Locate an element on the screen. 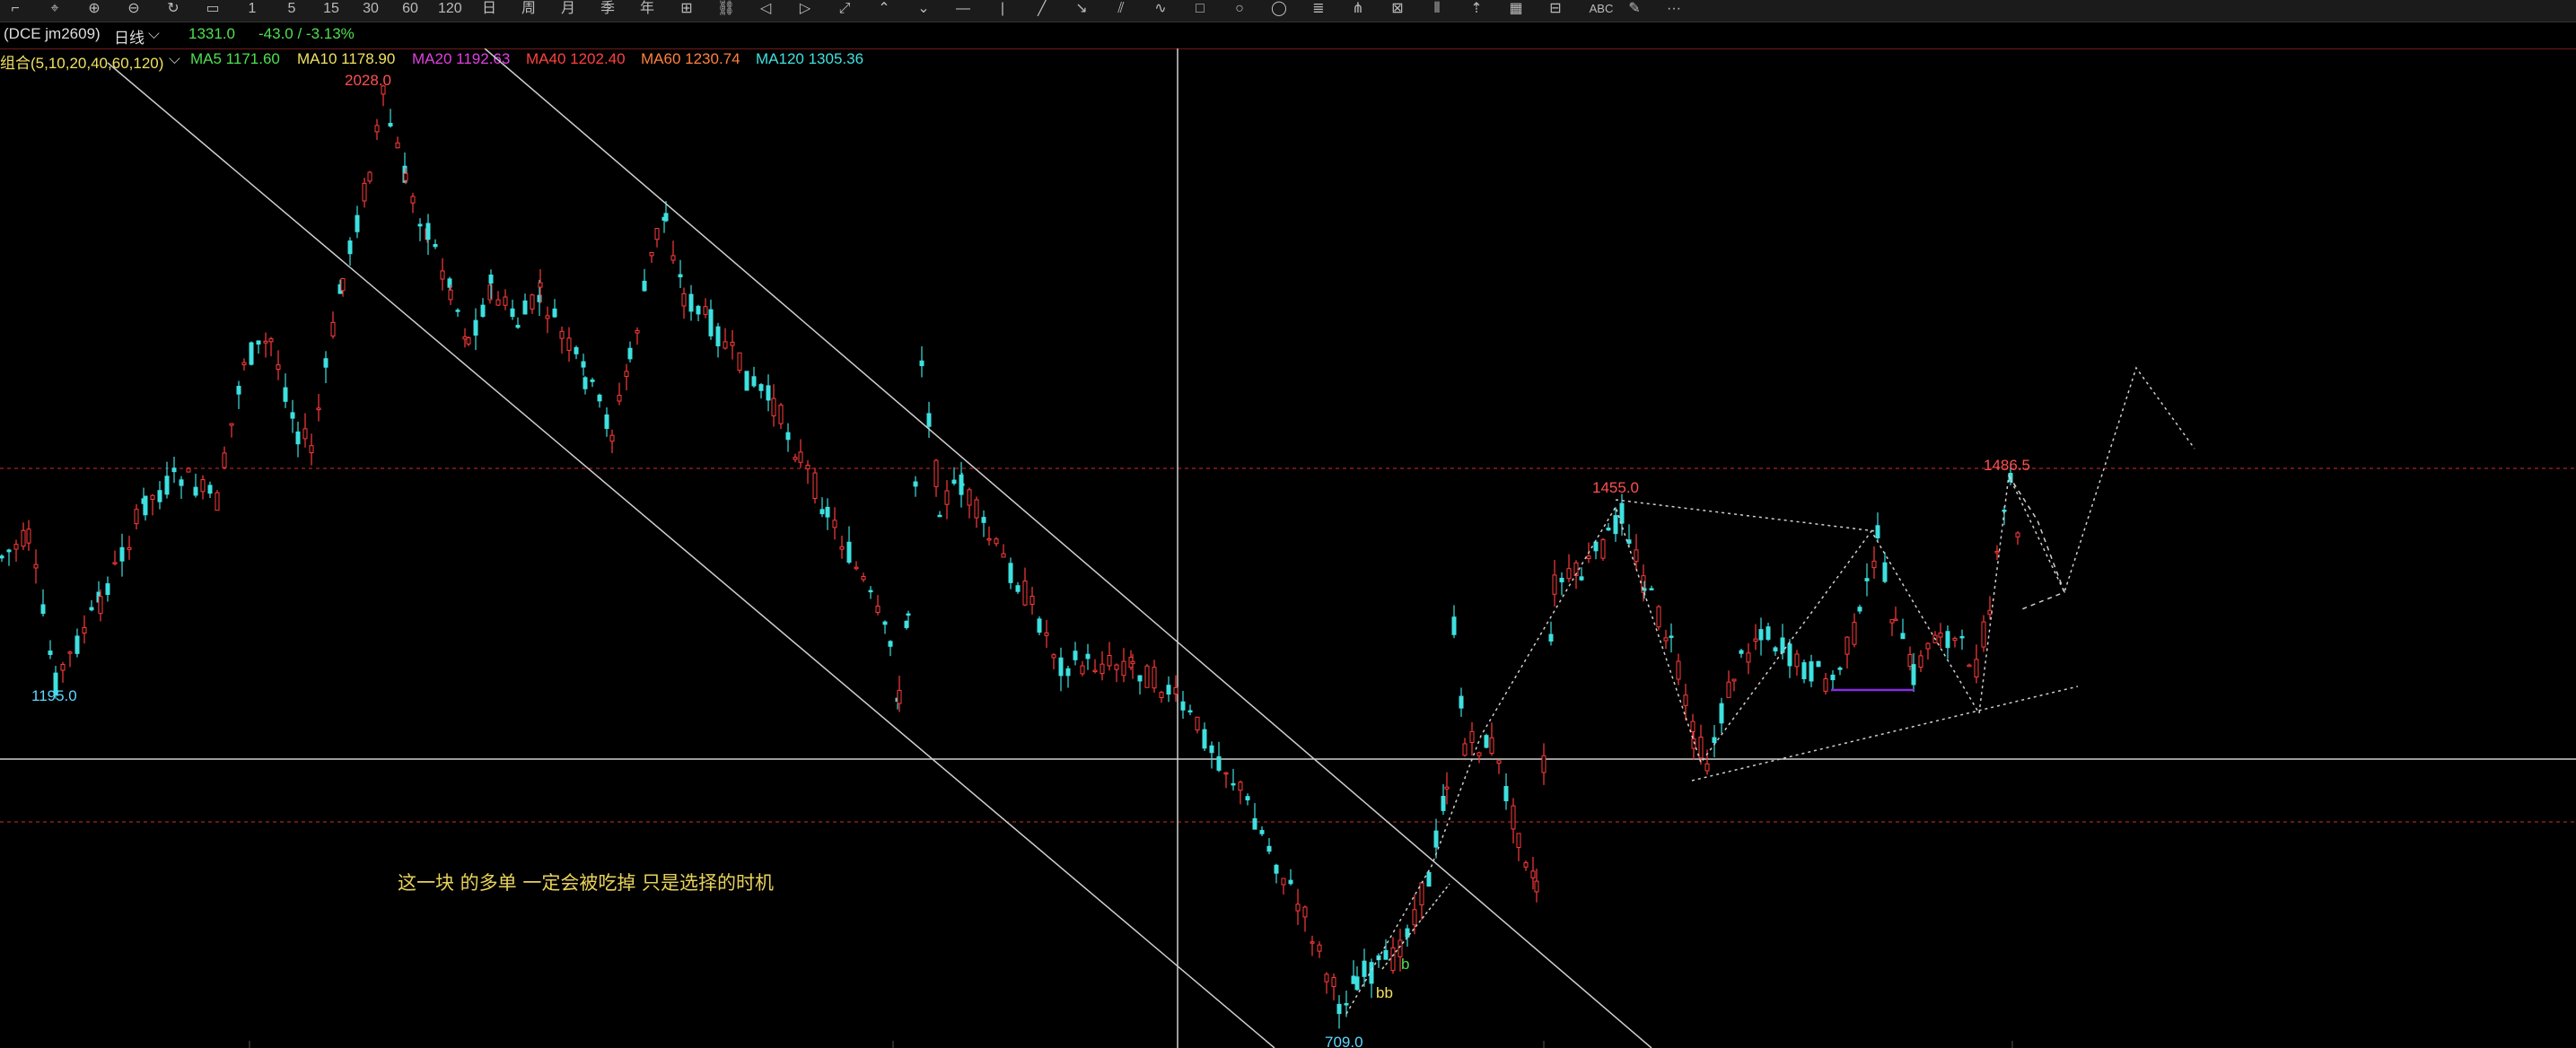 The image size is (2576, 1048). crosshair-icon: ⌖ is located at coordinates (54, 10).